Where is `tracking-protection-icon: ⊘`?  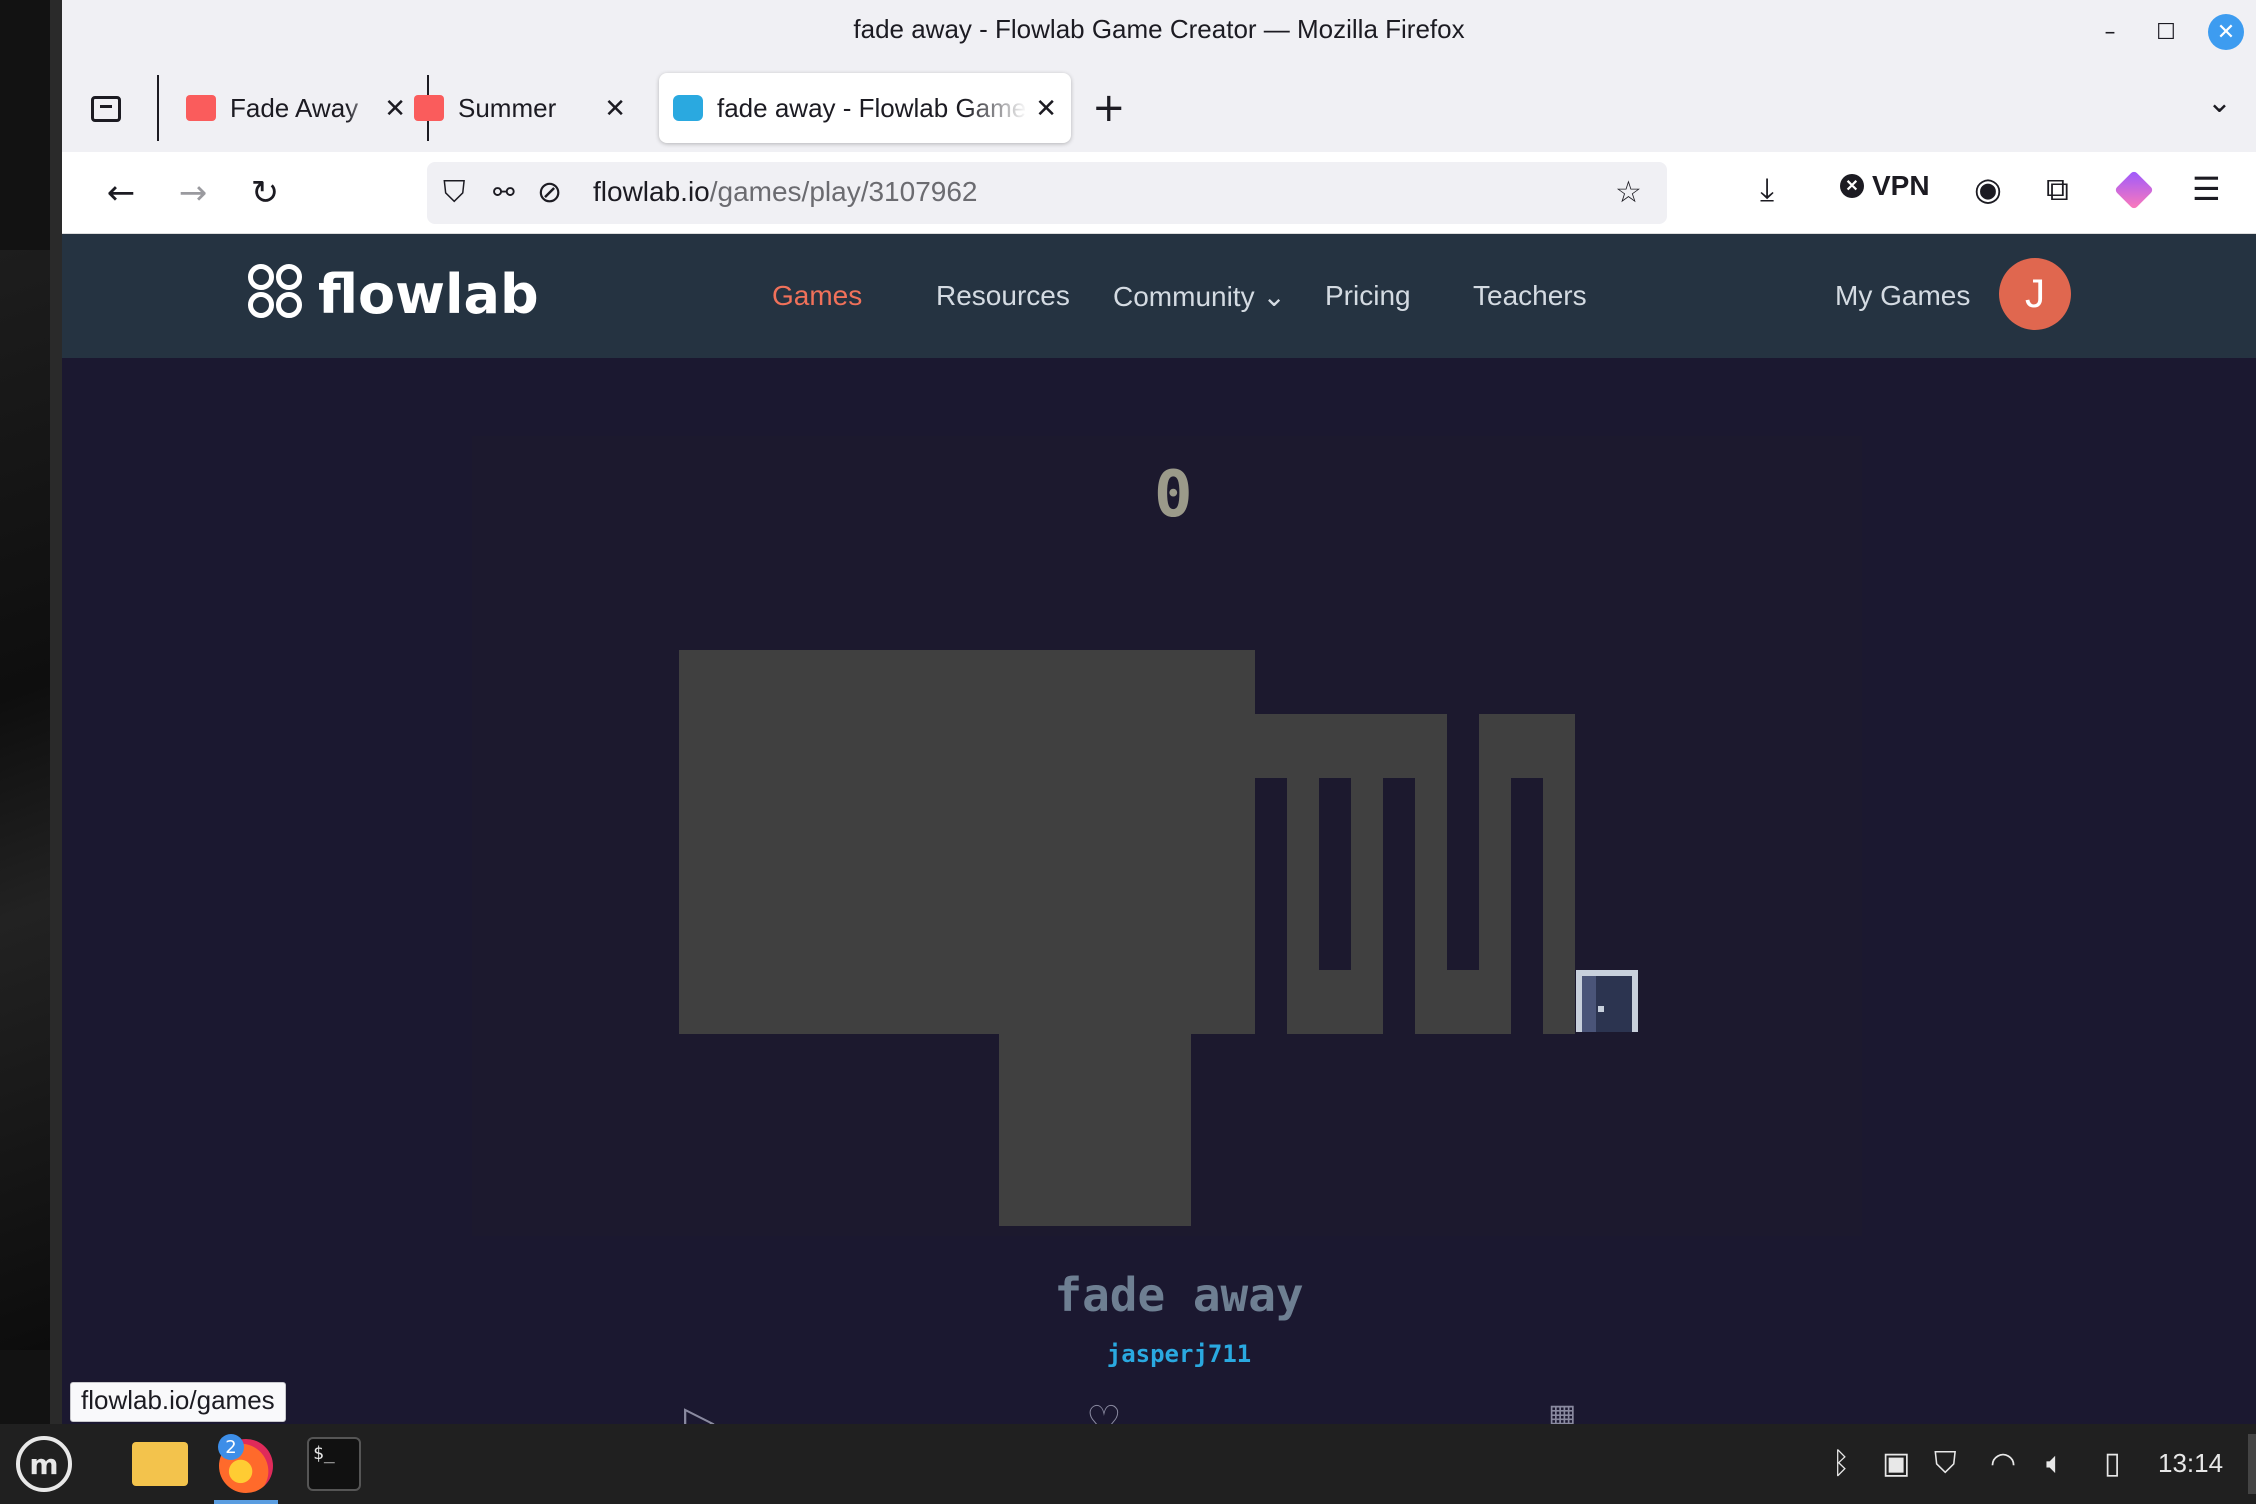
tracking-protection-icon: ⊘ is located at coordinates (549, 192).